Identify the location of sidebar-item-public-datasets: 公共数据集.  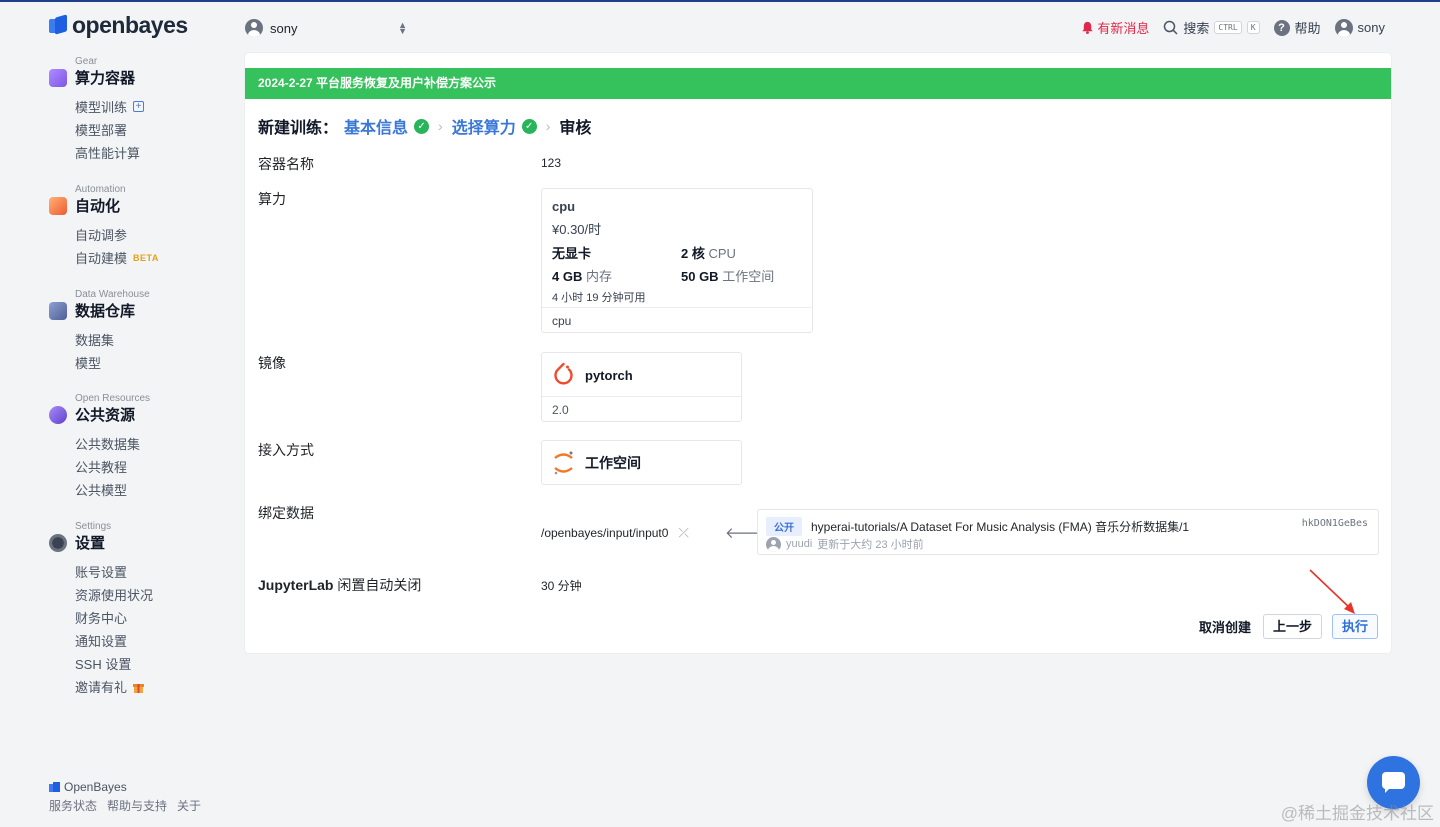
(107, 443).